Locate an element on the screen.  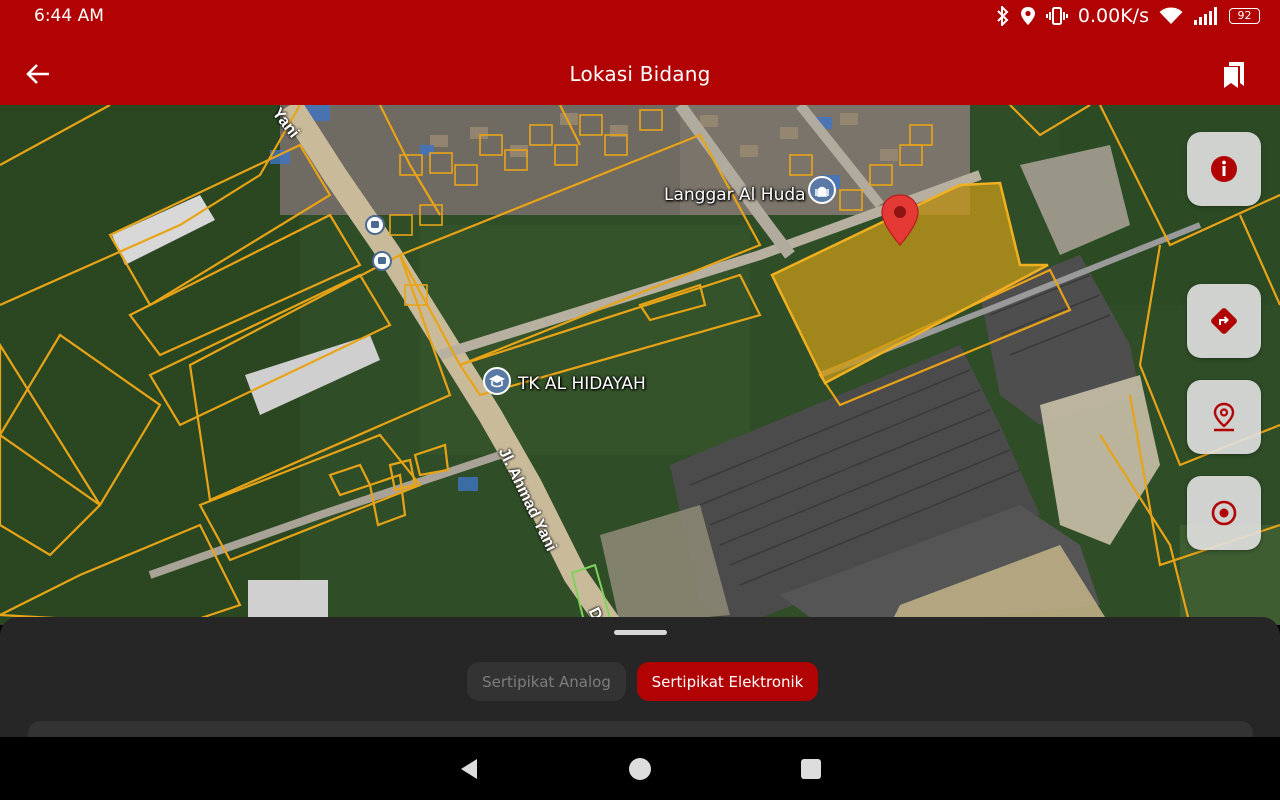
system-nav-bar is located at coordinates (640, 768).